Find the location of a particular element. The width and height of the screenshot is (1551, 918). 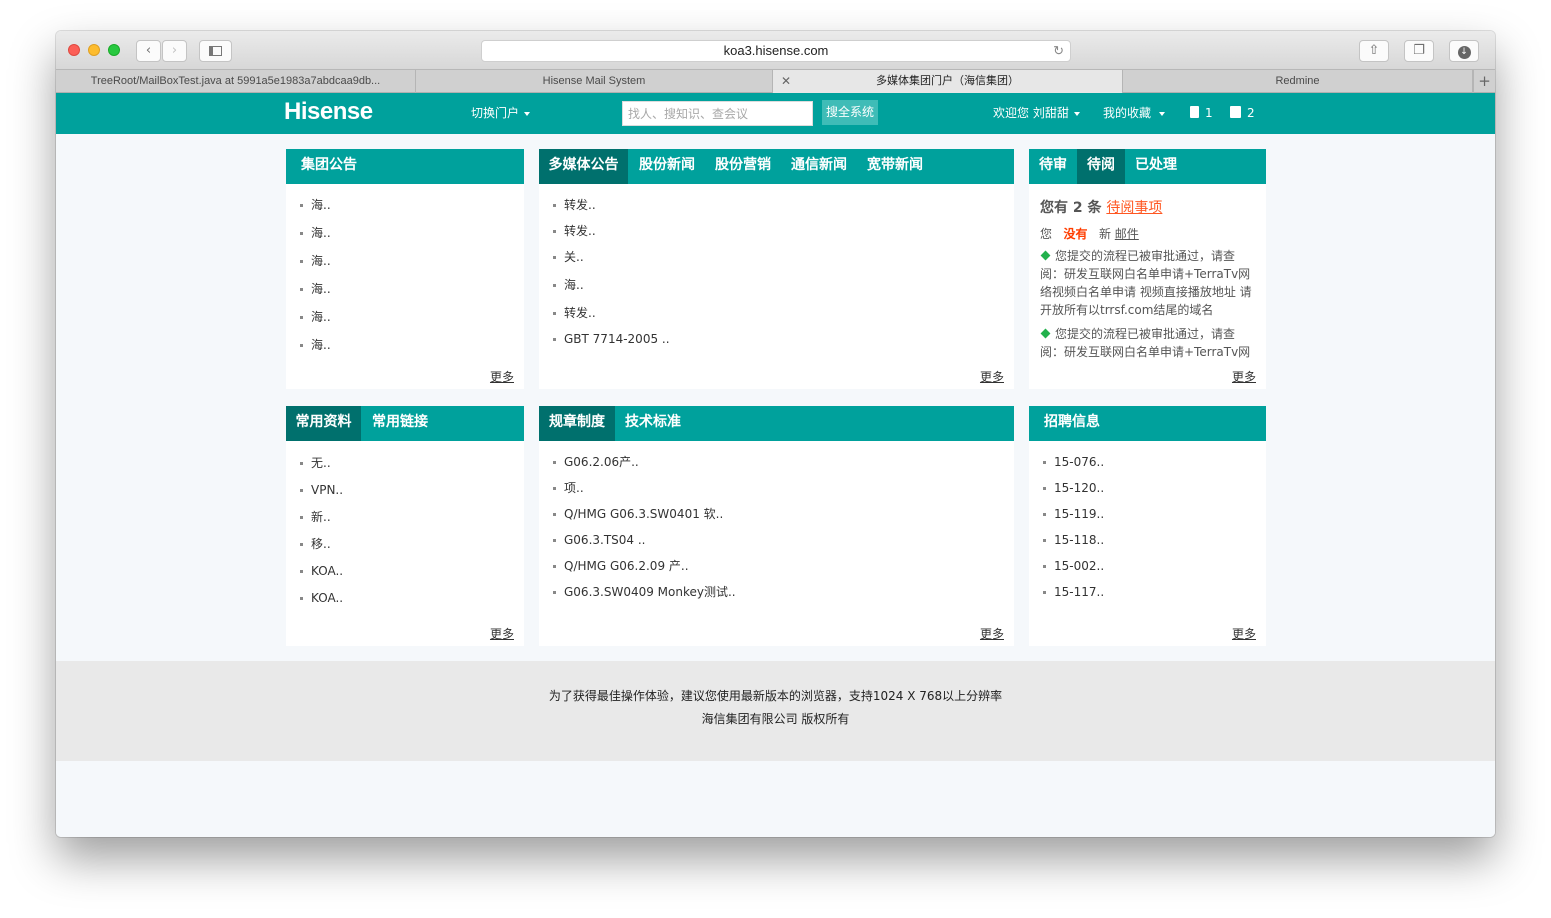

tab-processed: 已处理 is located at coordinates (1156, 166).